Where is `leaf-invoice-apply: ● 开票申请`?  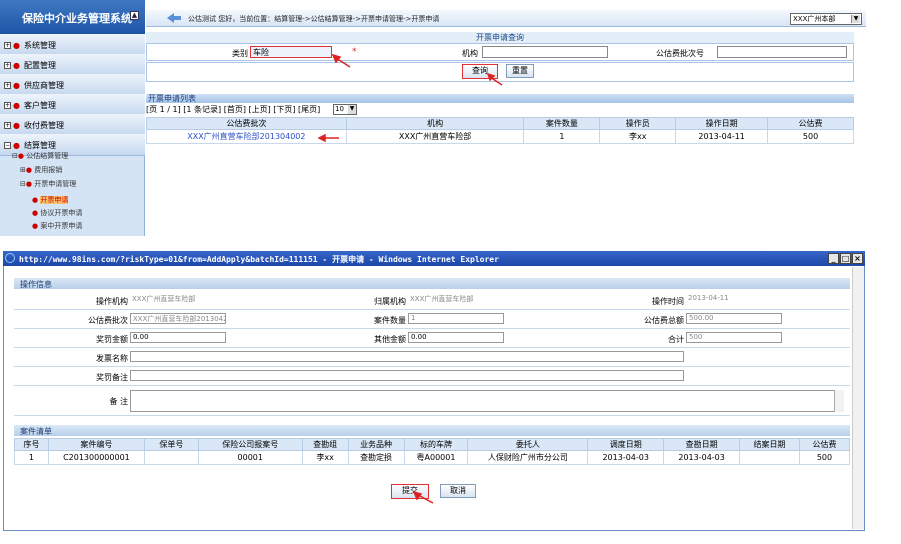 leaf-invoice-apply: ● 开票申请 is located at coordinates (72, 201).